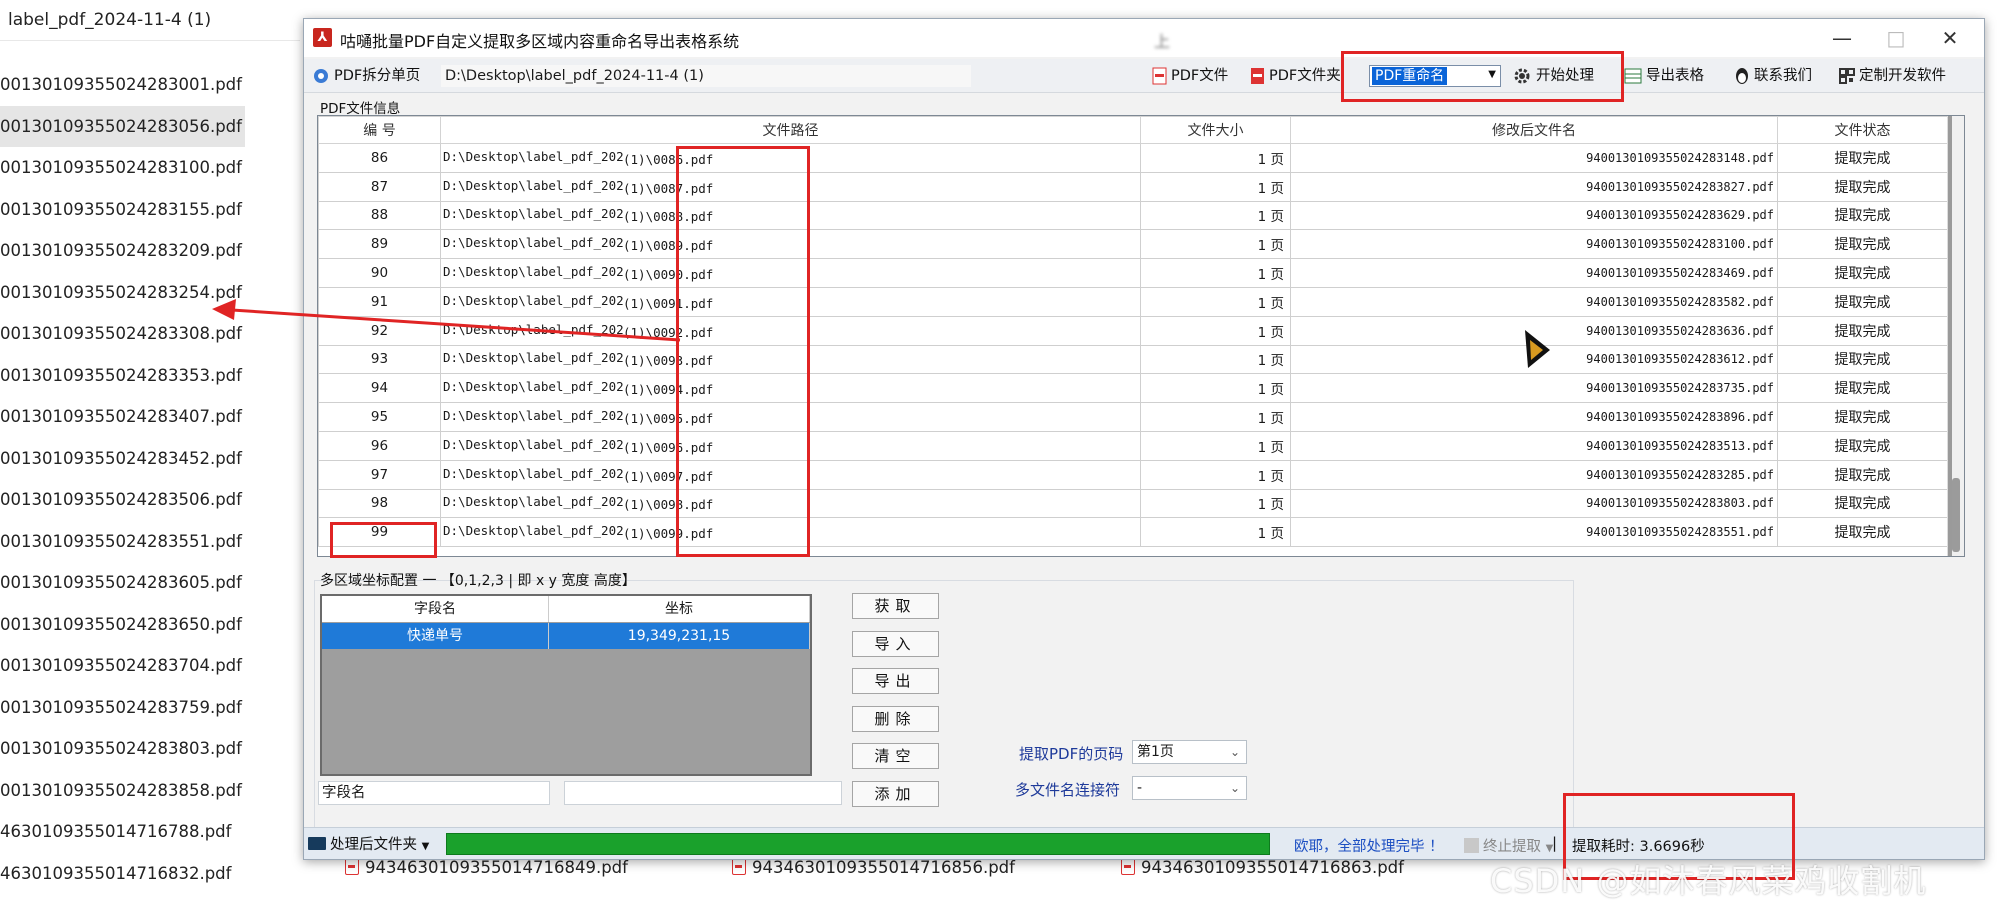  Describe the element at coordinates (130, 293) in the screenshot. I see `explorer-file-item: 00130109355024283254.pdf` at that location.